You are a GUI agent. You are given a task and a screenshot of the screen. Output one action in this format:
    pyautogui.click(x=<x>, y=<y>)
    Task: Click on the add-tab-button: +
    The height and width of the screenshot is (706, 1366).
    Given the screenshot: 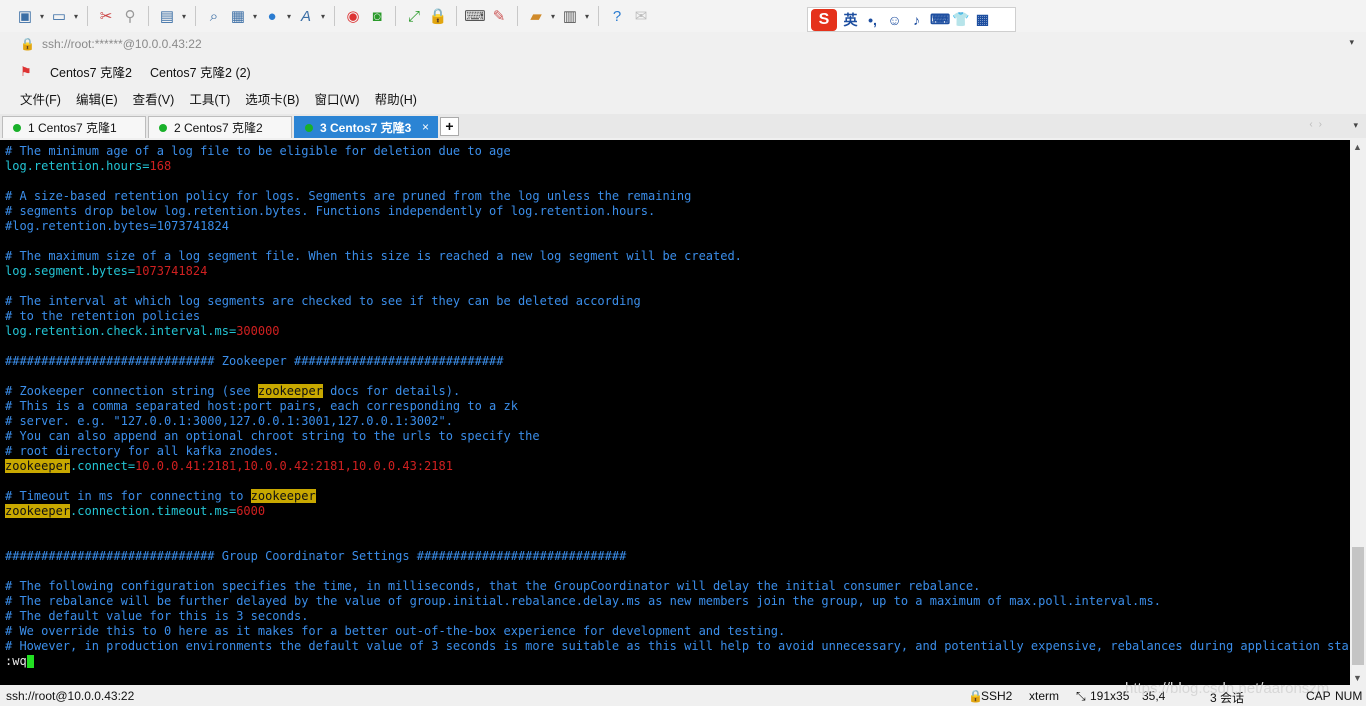 What is the action you would take?
    pyautogui.click(x=449, y=126)
    